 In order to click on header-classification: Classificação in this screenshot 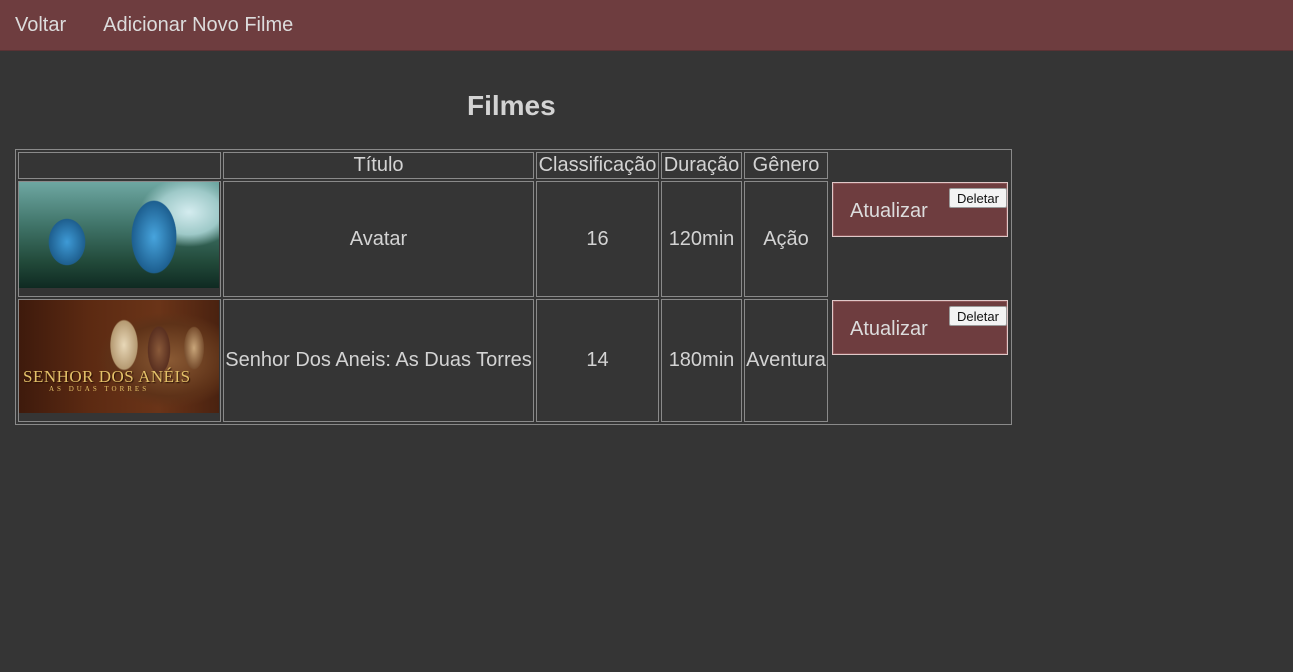, I will do `click(597, 165)`.